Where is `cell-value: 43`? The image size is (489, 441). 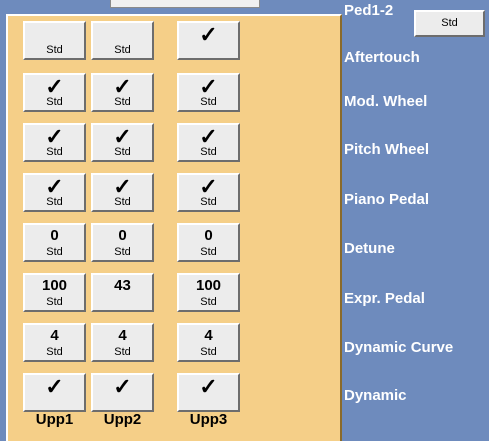
cell-value: 43 is located at coordinates (122, 285).